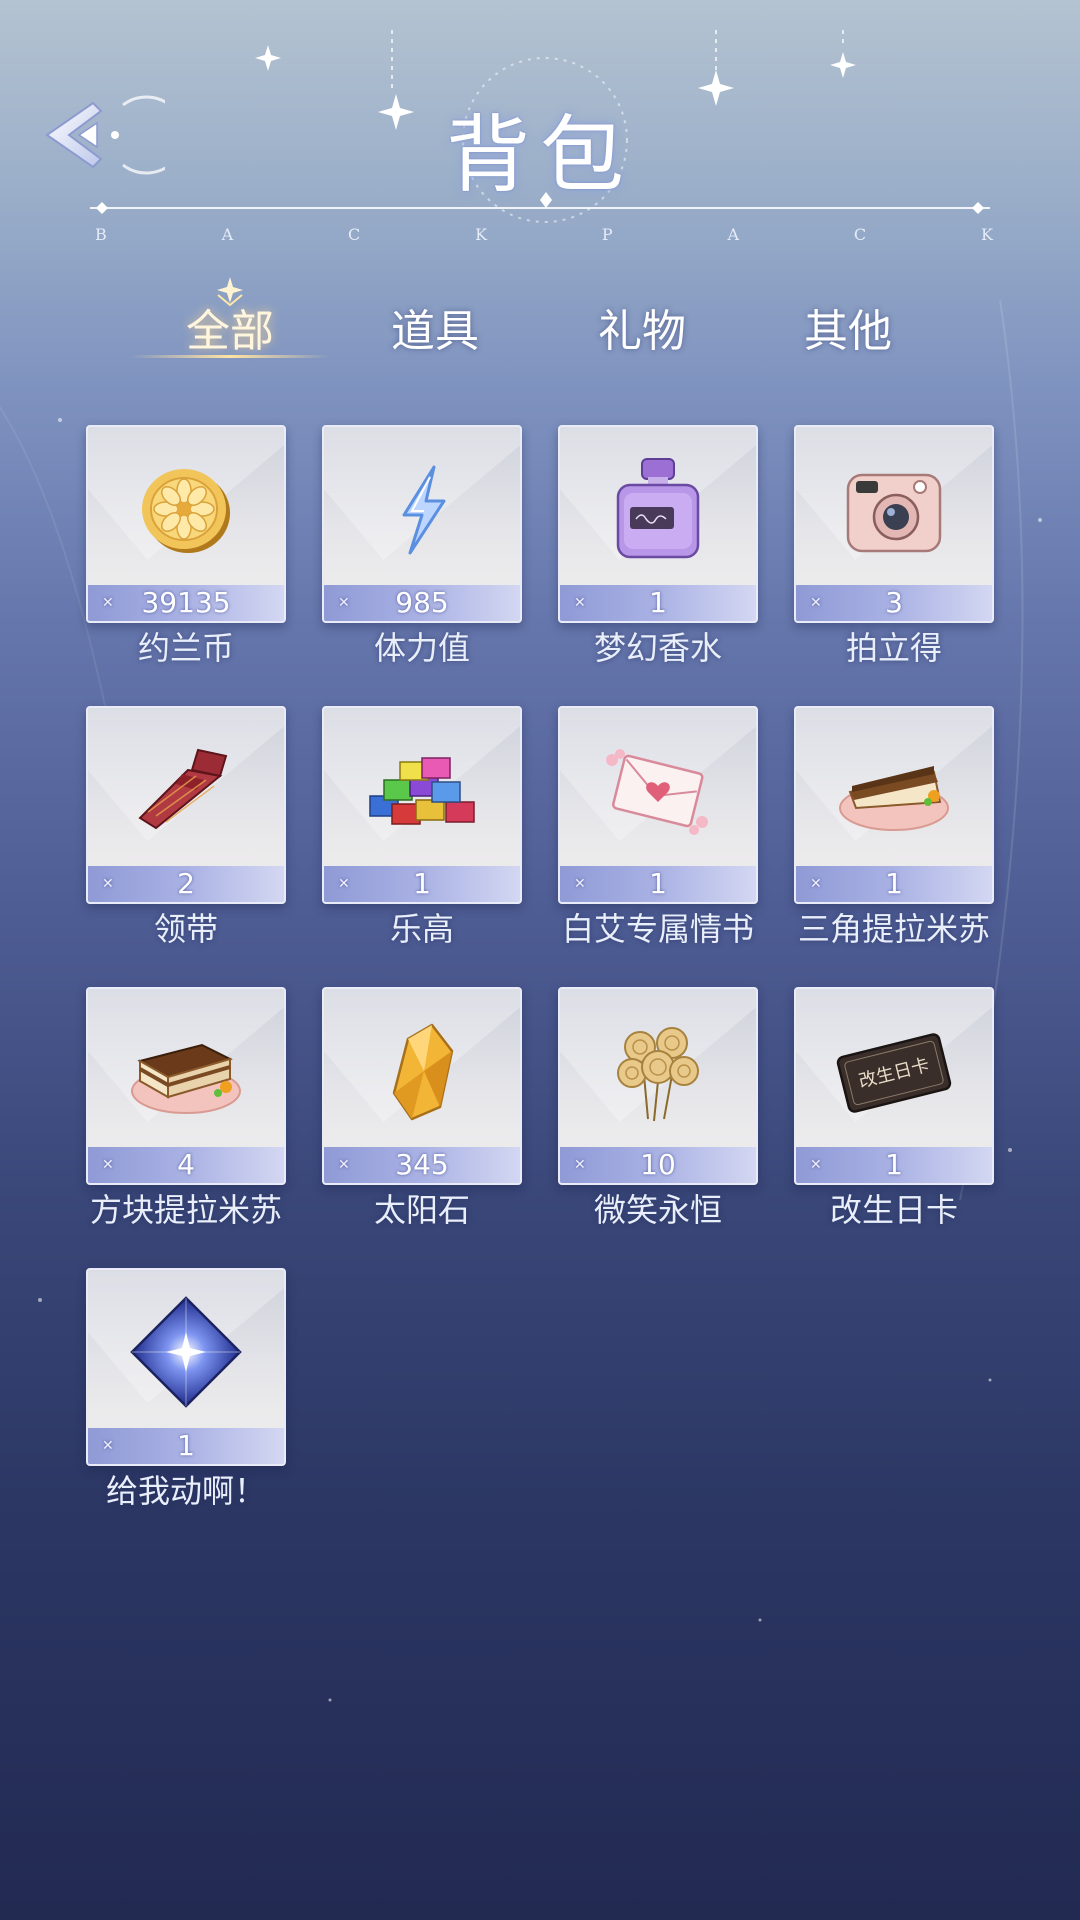 The image size is (1080, 1920). I want to click on inventory-item: ✕ 1 梦幻香水, so click(658, 546).